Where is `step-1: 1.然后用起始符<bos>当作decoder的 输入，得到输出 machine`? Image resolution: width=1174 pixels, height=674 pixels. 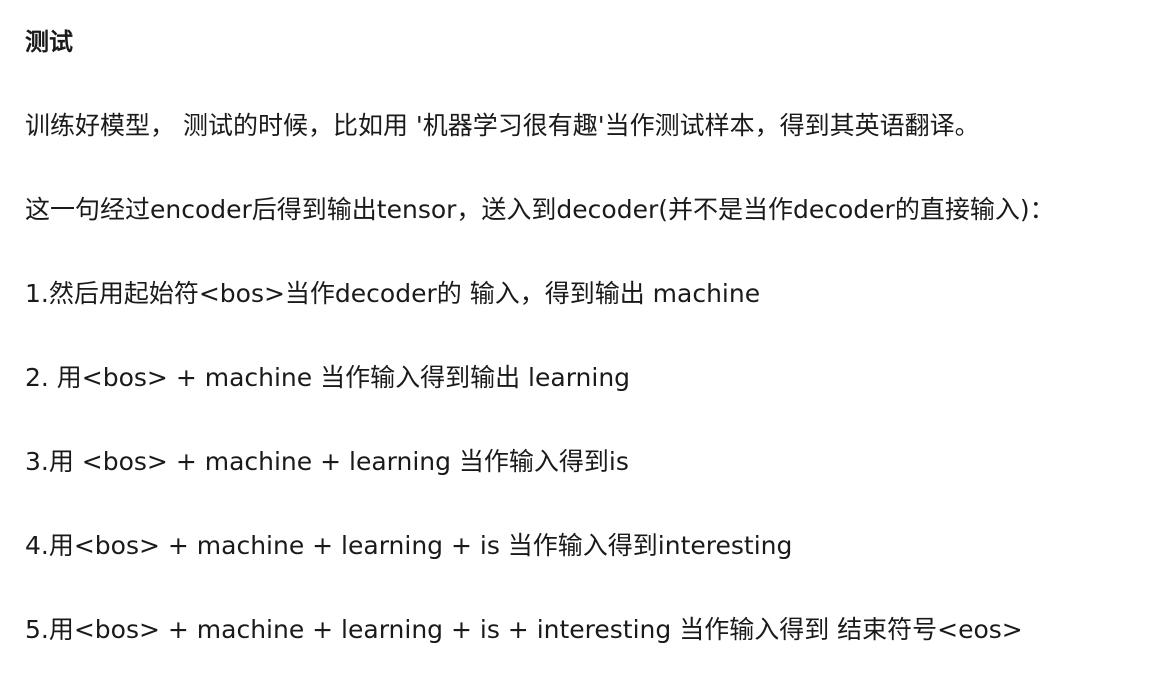
step-1: 1.然后用起始符<bos>当作decoder的 输入，得到输出 machine is located at coordinates (393, 293).